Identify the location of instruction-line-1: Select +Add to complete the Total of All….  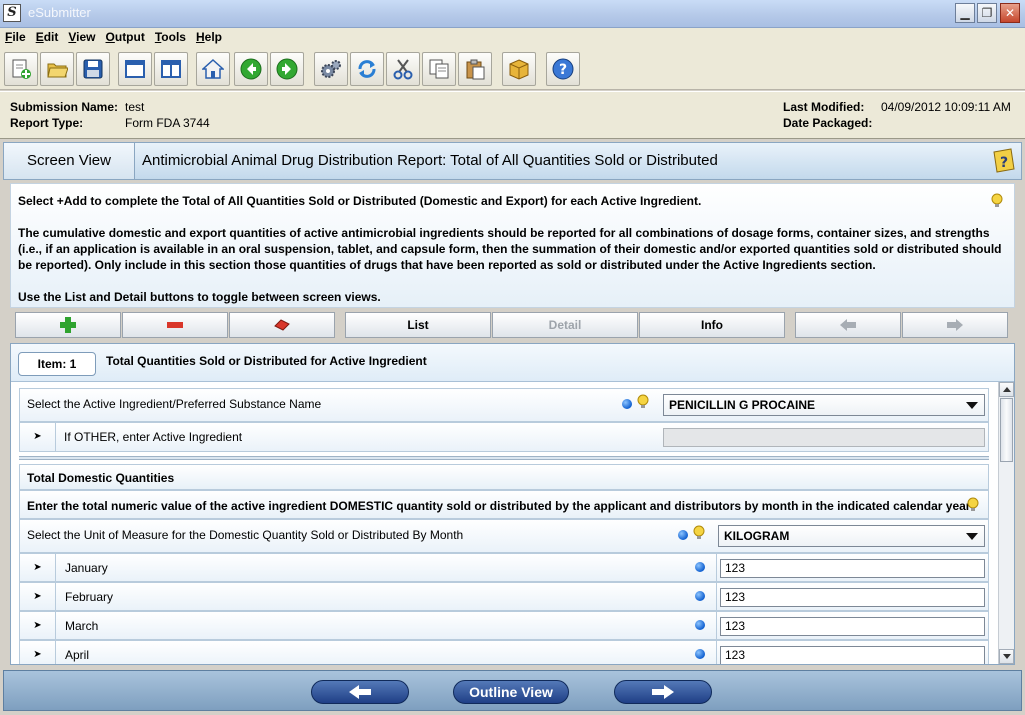
(360, 201).